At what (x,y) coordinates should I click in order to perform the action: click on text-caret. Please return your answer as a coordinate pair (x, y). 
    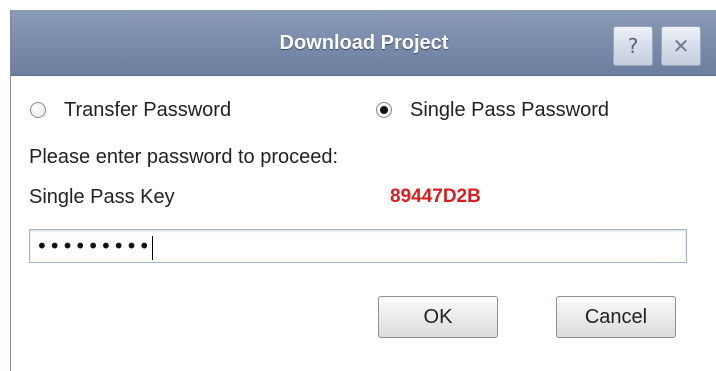
    Looking at the image, I should click on (153, 247).